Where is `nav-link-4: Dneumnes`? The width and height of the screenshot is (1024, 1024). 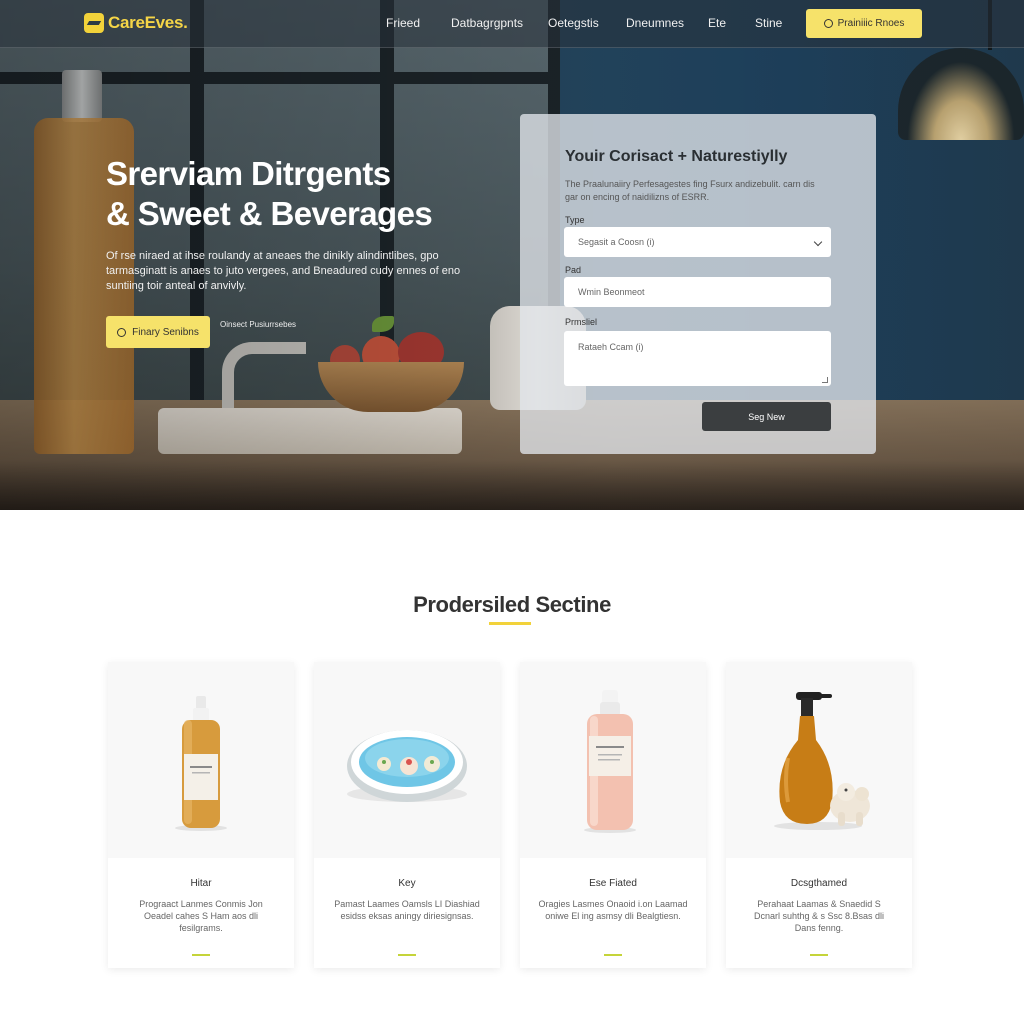
nav-link-4: Dneumnes is located at coordinates (655, 23).